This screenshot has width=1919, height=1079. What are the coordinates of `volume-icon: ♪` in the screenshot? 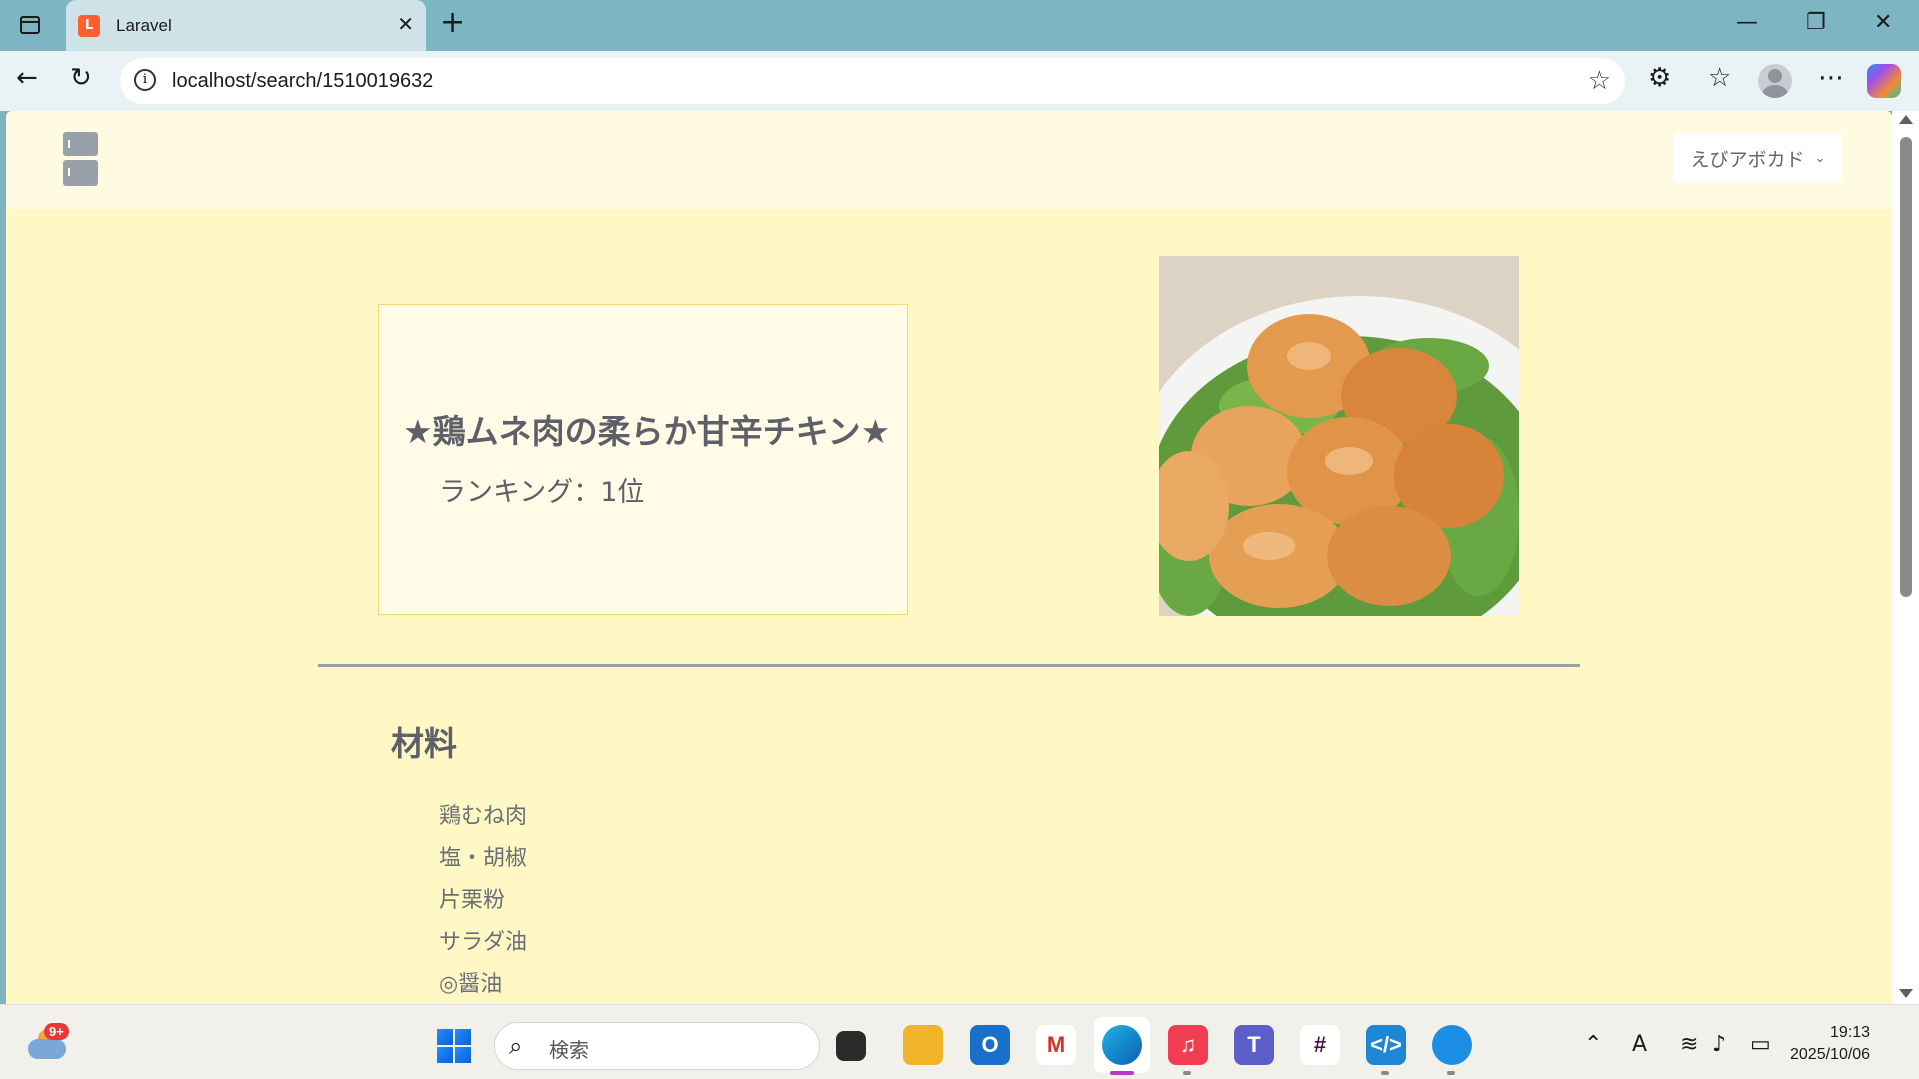 It's located at (1719, 1044).